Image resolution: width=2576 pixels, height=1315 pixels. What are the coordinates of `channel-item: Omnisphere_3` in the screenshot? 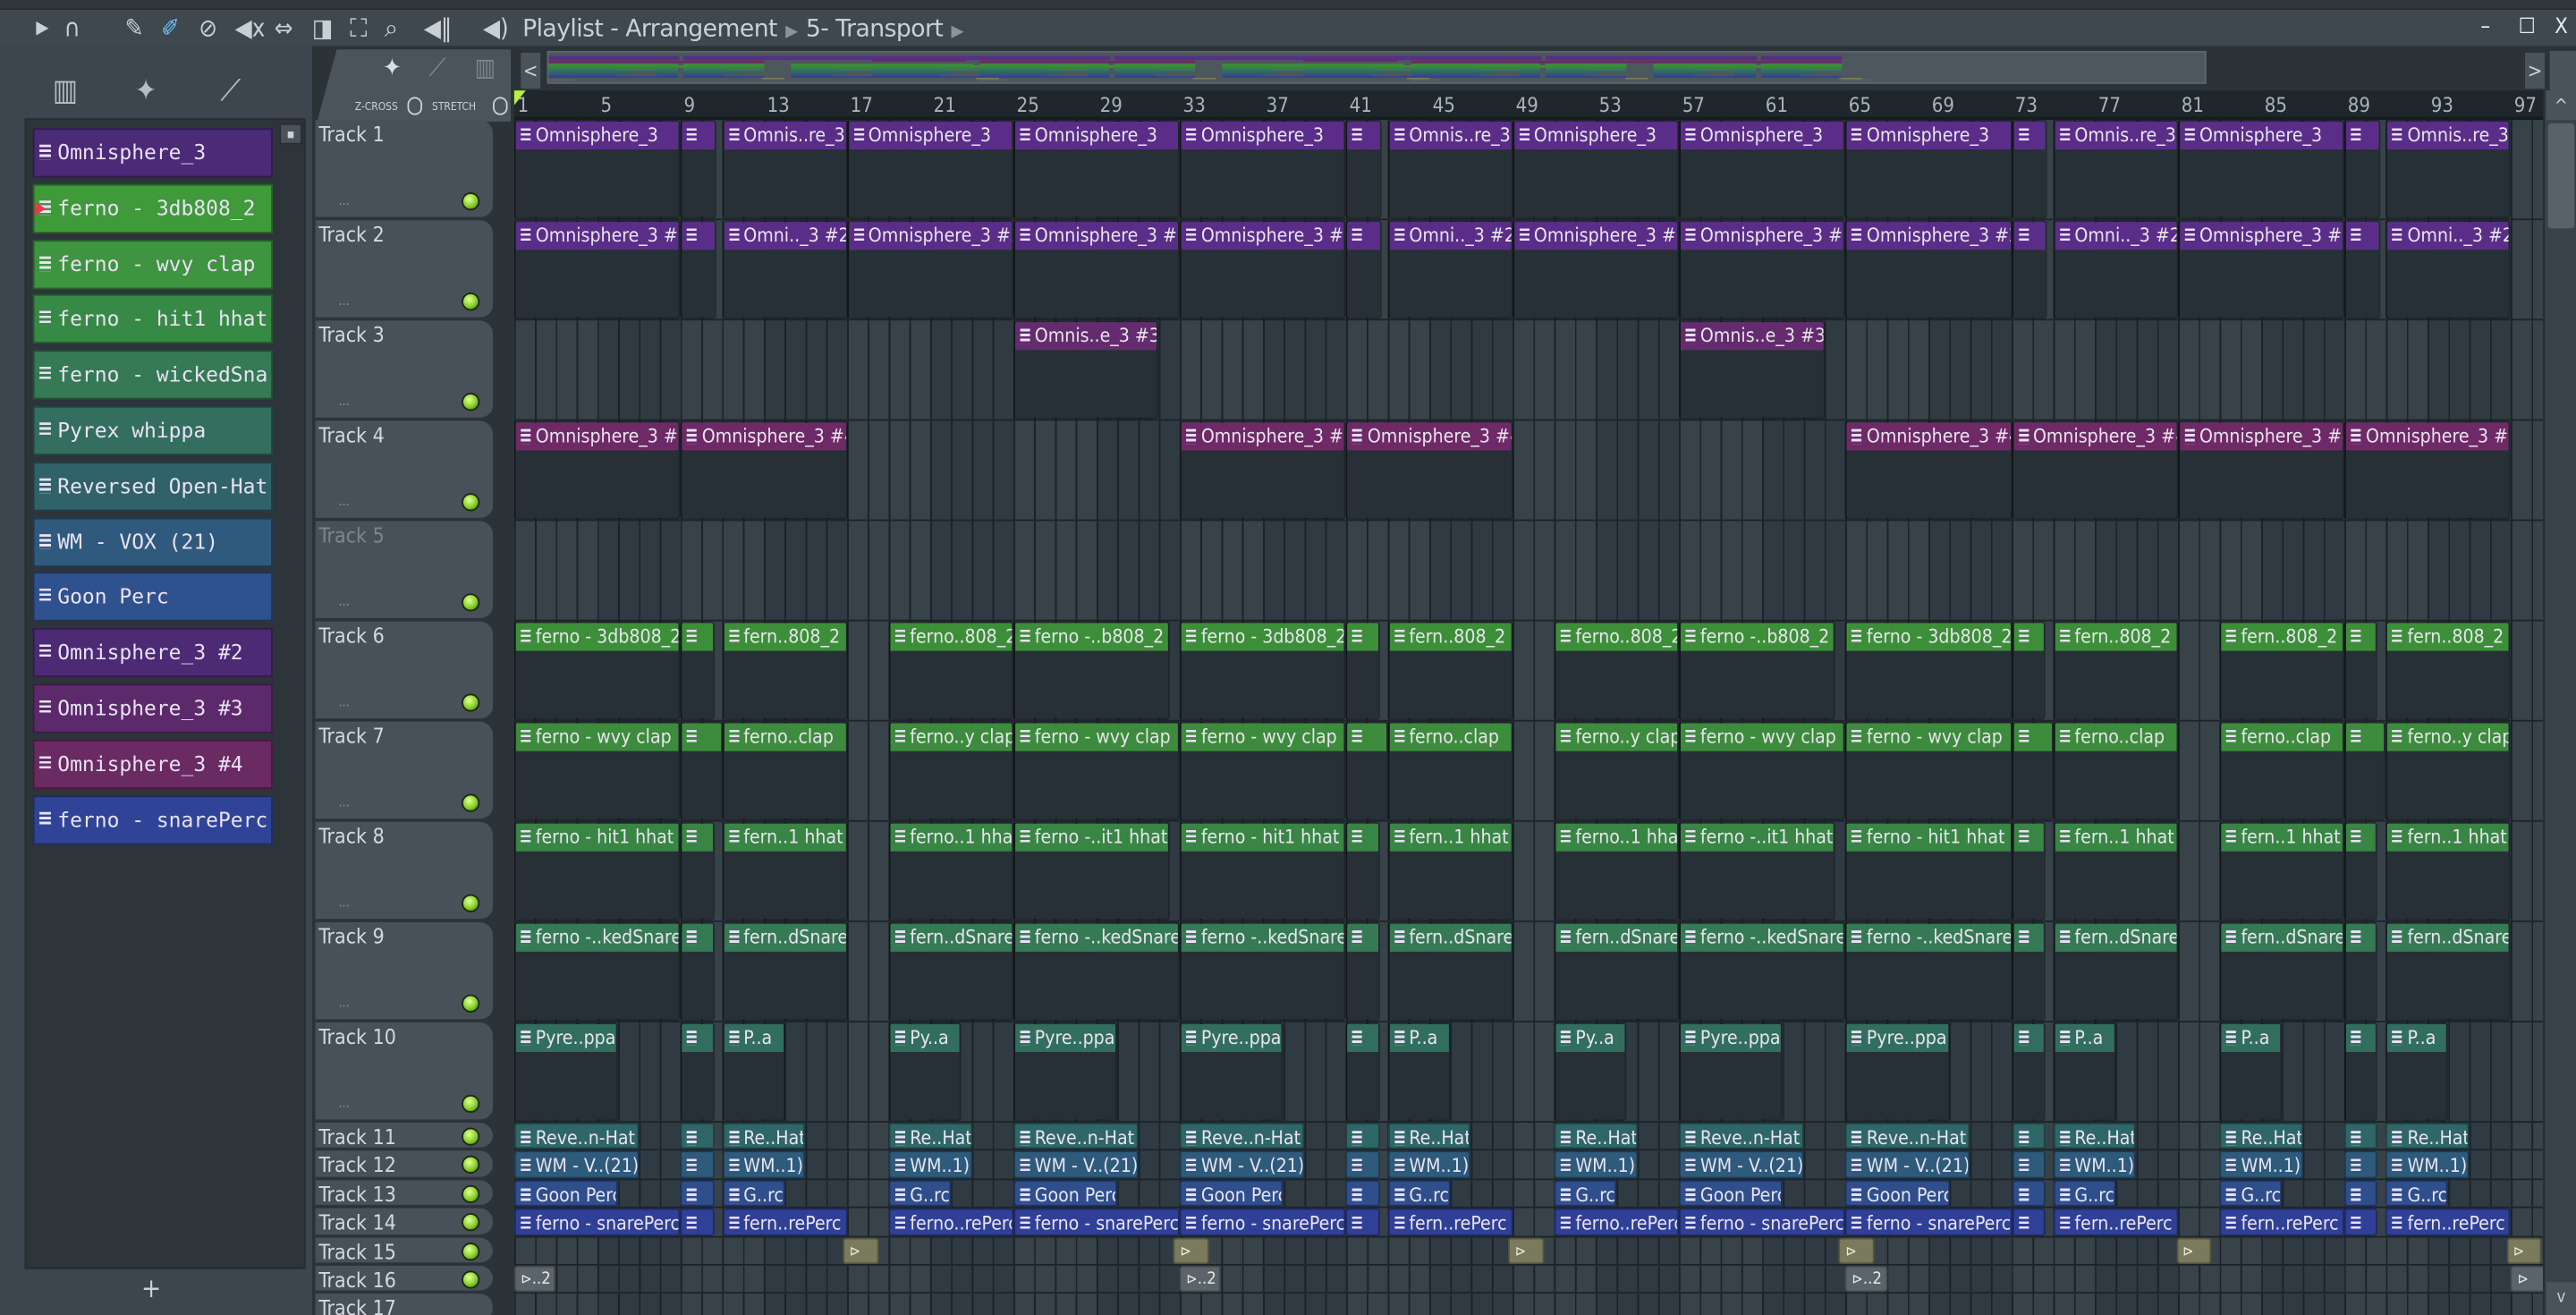 It's located at (152, 153).